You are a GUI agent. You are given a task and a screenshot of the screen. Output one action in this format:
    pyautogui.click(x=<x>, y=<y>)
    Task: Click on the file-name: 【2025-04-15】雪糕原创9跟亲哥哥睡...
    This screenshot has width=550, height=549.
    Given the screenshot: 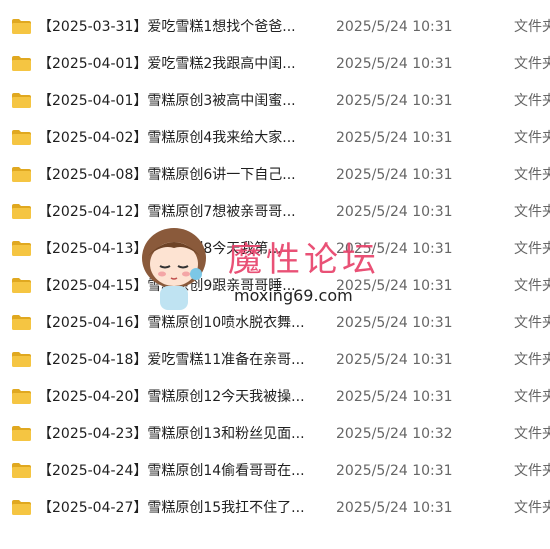 What is the action you would take?
    pyautogui.click(x=167, y=286)
    